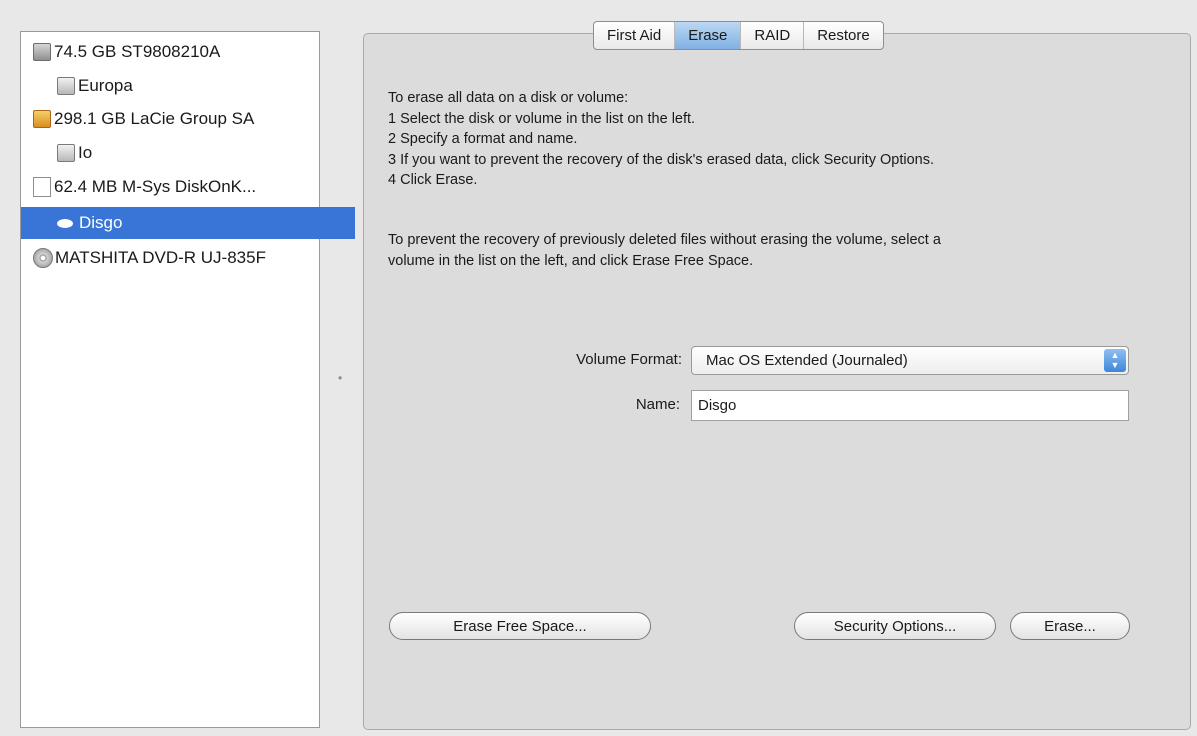  Describe the element at coordinates (910, 360) in the screenshot. I see `volume-format-popup: Mac OS Extended (Journaled) ▲ ▼` at that location.